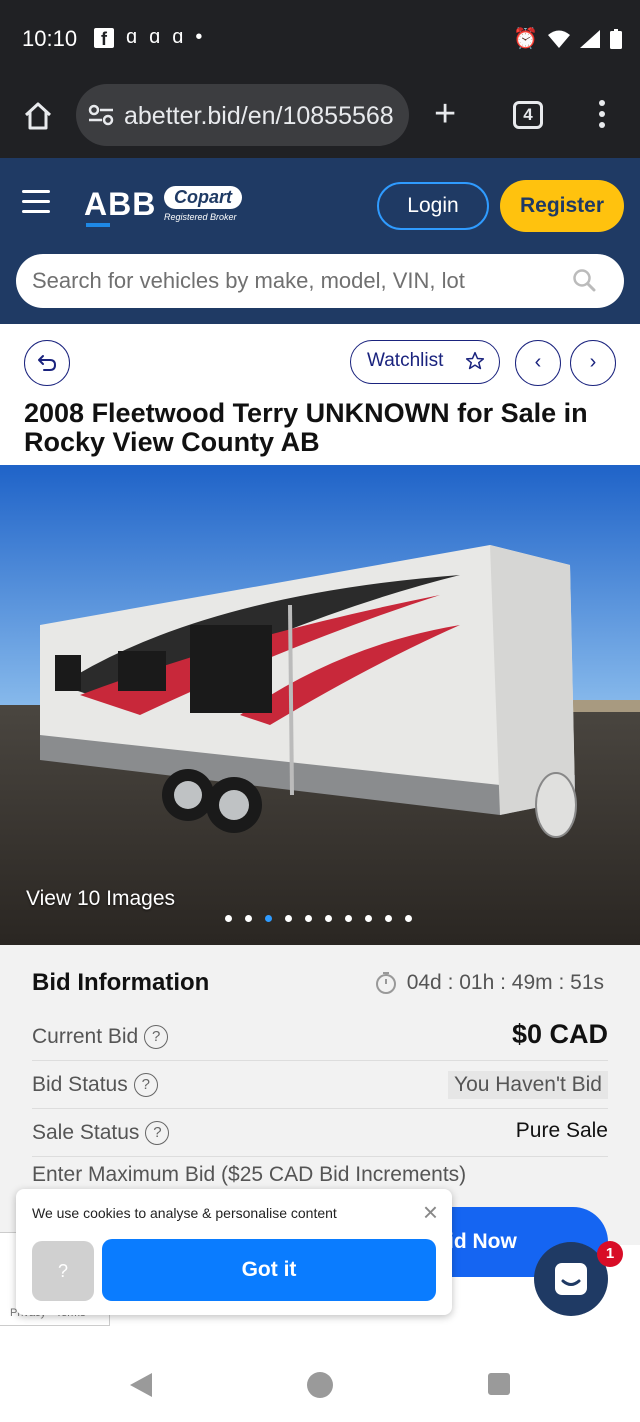 The height and width of the screenshot is (1422, 640). What do you see at coordinates (559, 1034) in the screenshot?
I see `current-bid-value: $0 CAD` at bounding box center [559, 1034].